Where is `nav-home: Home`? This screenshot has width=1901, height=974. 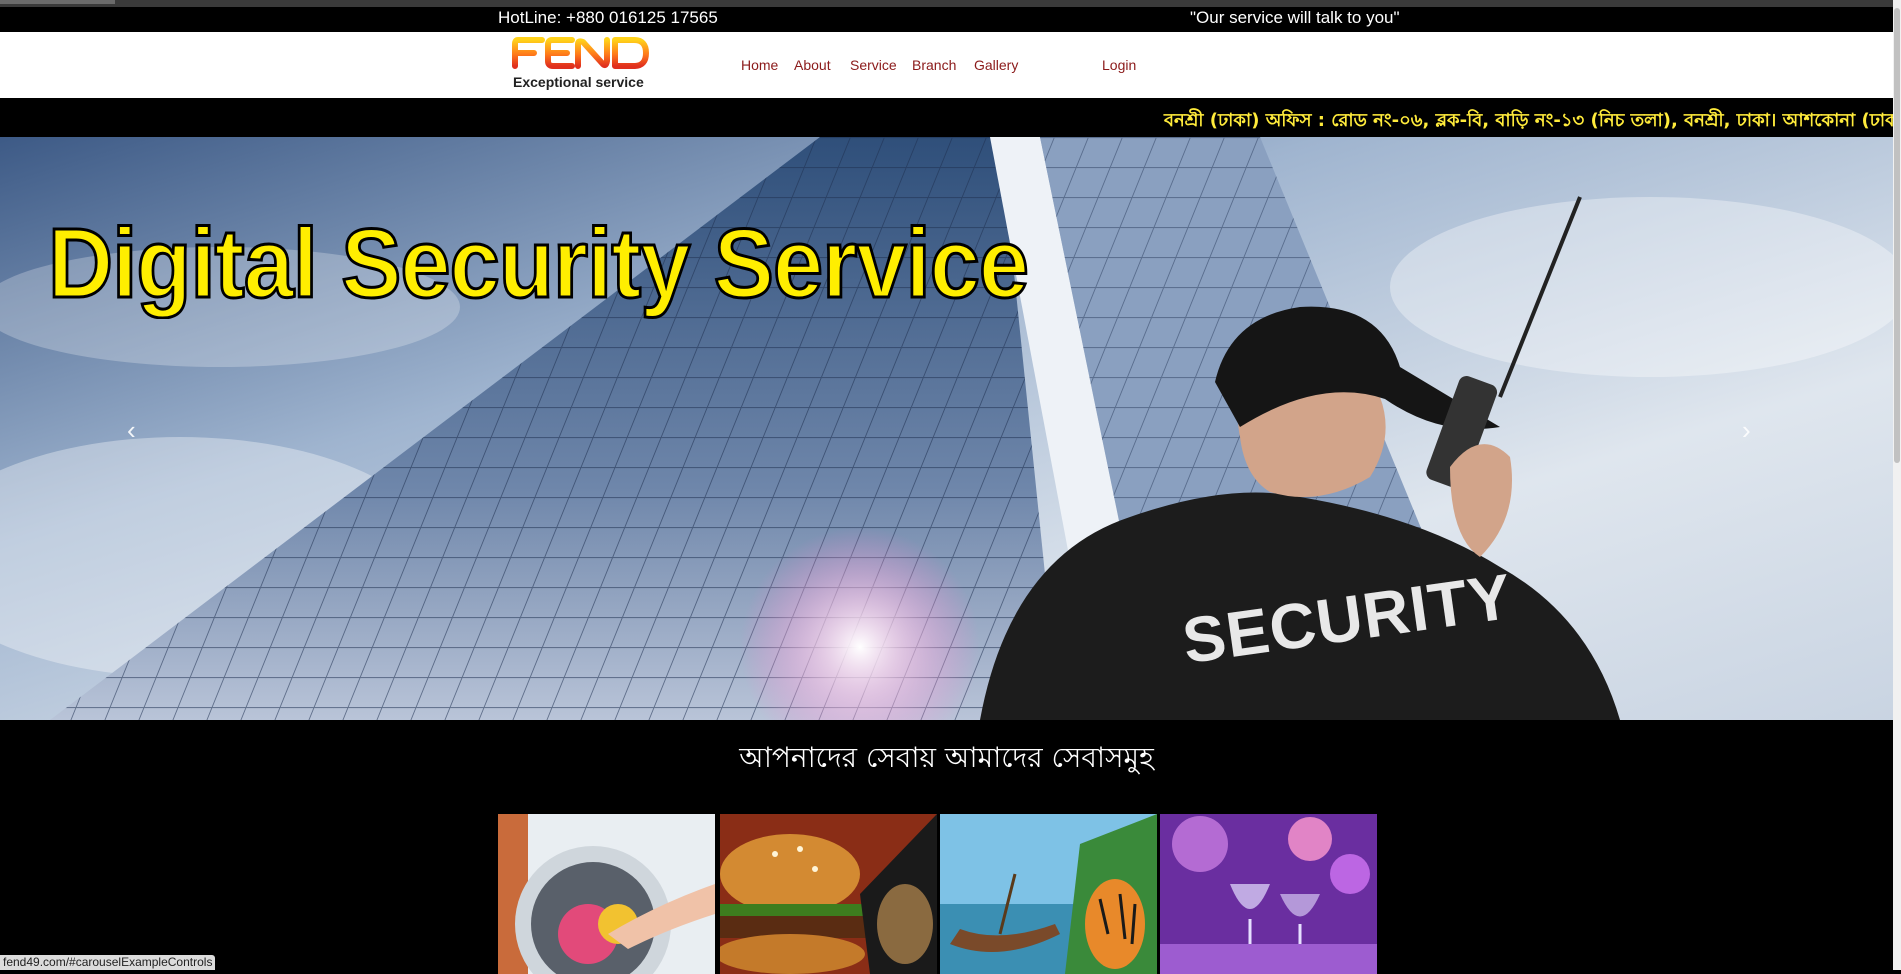 nav-home: Home is located at coordinates (759, 65).